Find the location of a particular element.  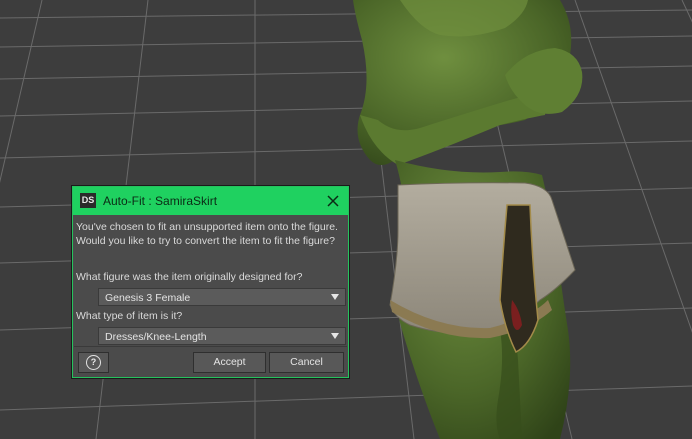

close-button is located at coordinates (333, 201).